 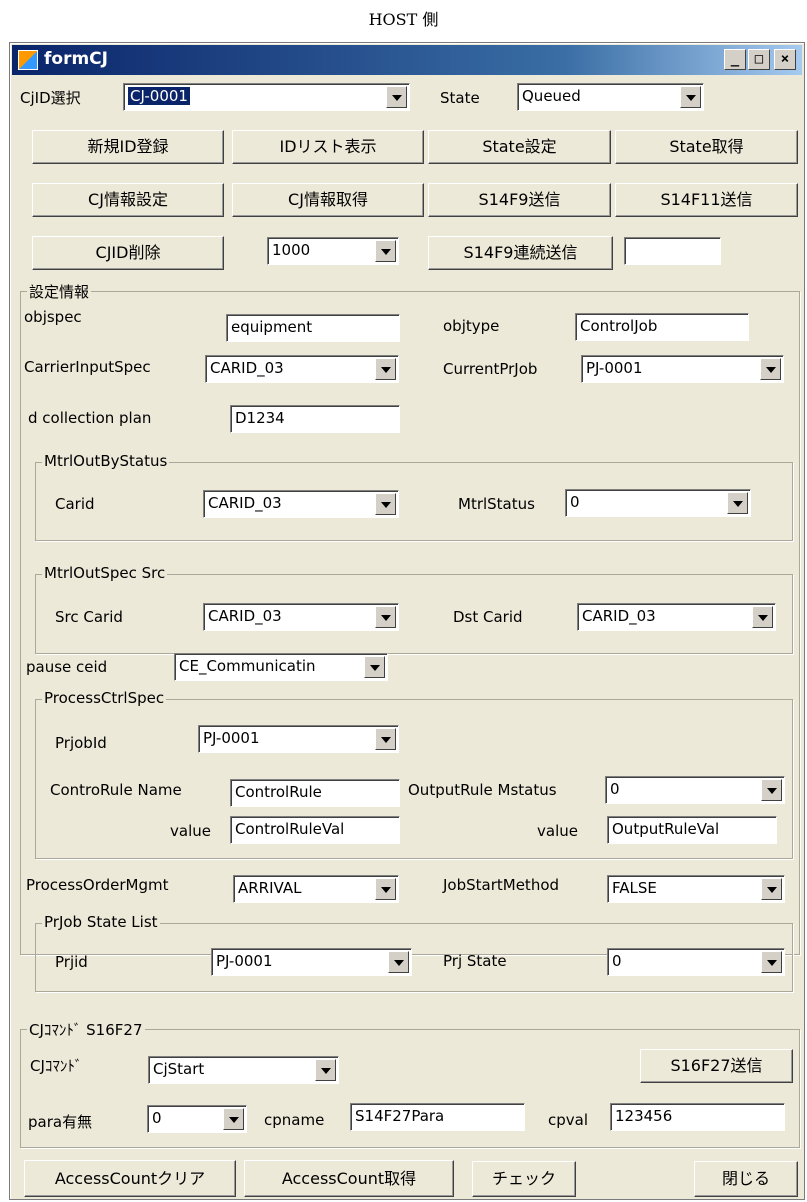 What do you see at coordinates (315, 419) in the screenshot?
I see `dcollection-plan-input: D1234` at bounding box center [315, 419].